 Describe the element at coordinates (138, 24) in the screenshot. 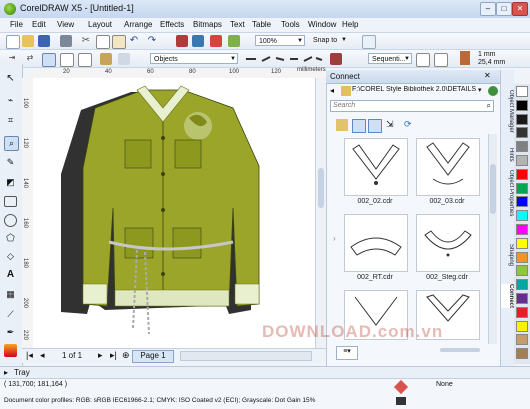

I see `menu-arrange: Arrange` at that location.